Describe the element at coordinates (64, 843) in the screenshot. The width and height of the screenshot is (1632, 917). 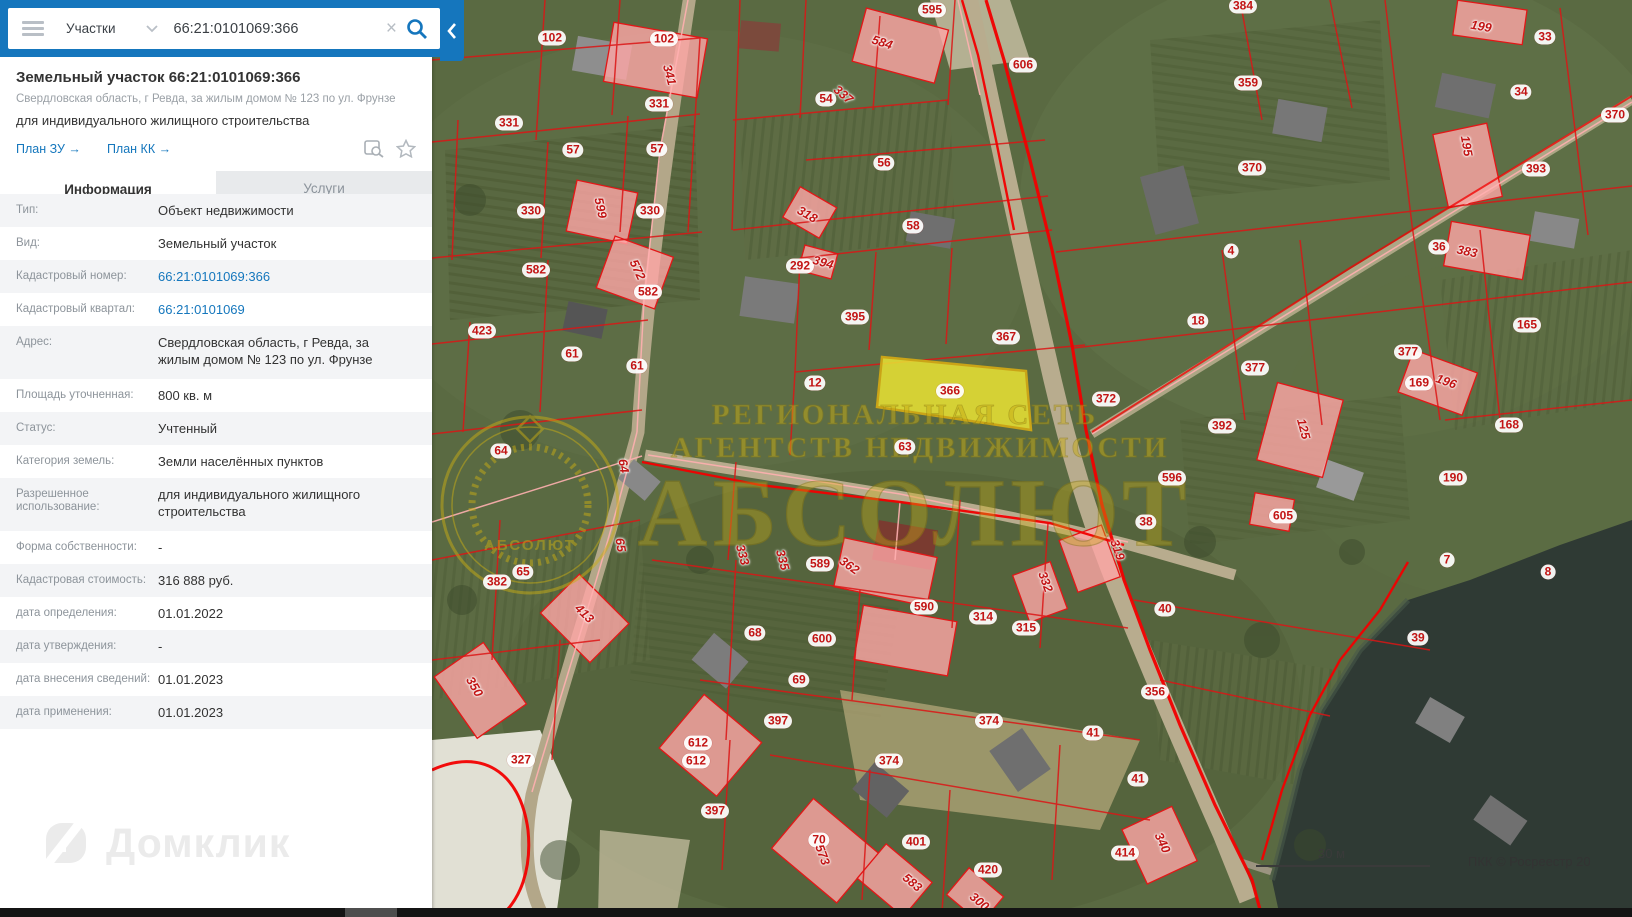
I see `domclick-logo-icon` at that location.